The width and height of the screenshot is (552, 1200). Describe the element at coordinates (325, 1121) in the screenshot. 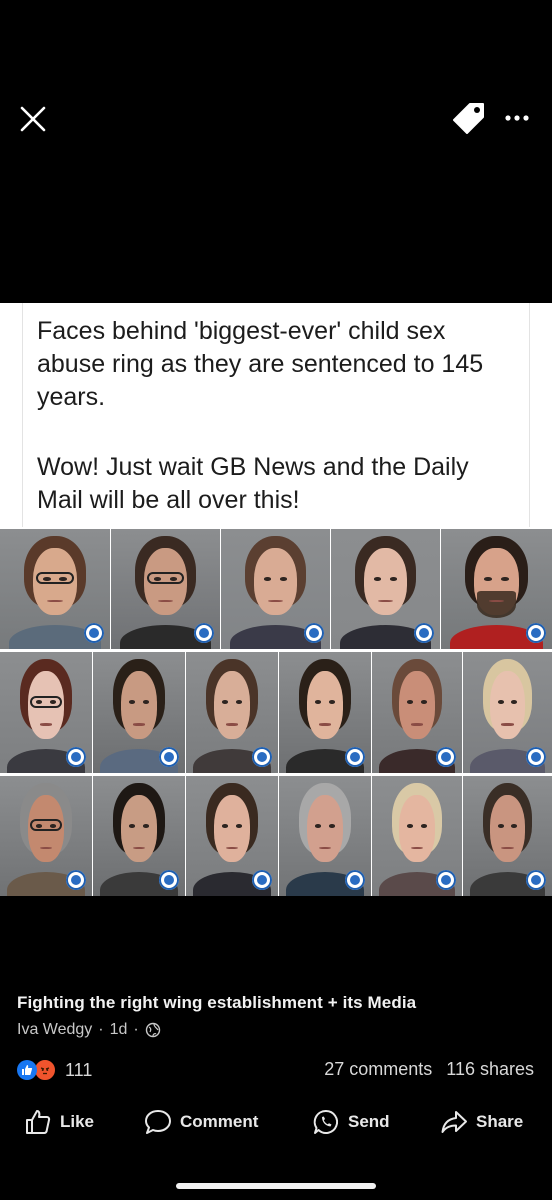

I see `whatsapp-icon` at that location.